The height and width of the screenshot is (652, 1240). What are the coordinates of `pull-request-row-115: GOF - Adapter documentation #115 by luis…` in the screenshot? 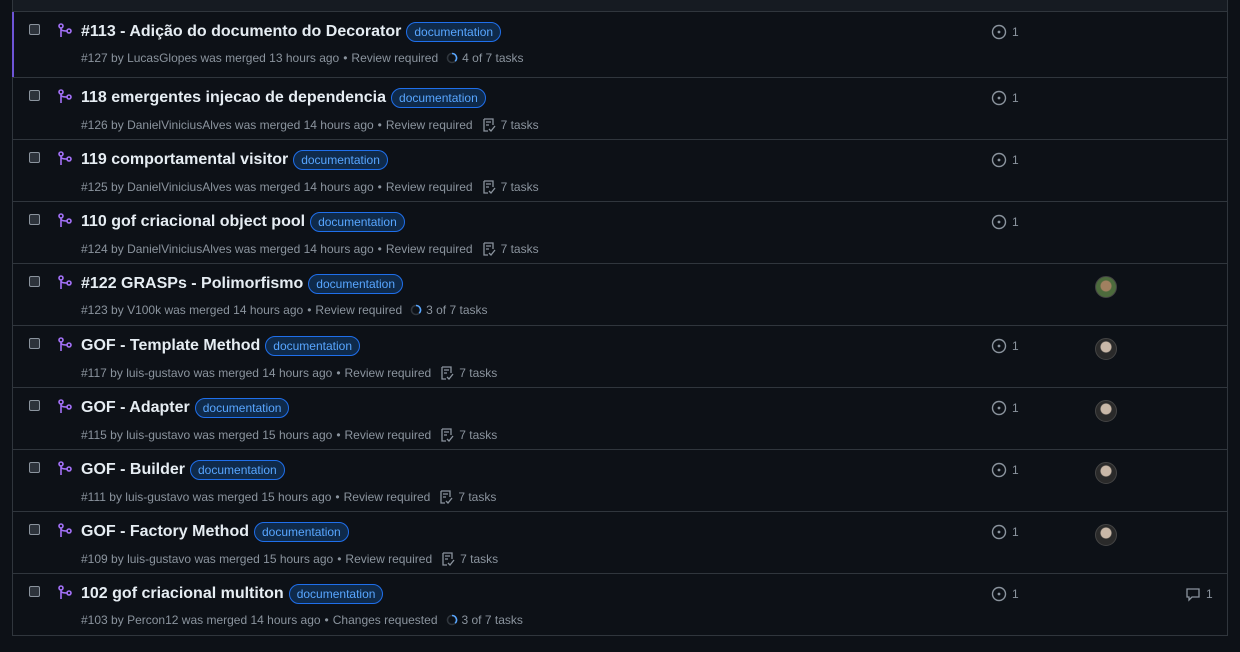 It's located at (620, 419).